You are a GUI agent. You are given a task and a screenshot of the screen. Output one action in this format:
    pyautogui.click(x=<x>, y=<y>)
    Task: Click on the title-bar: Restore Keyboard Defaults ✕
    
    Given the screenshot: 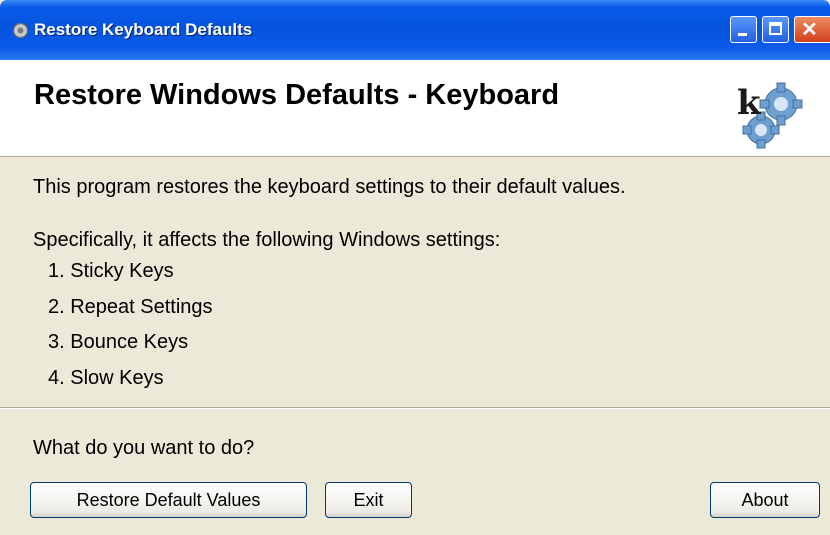 What is the action you would take?
    pyautogui.click(x=415, y=30)
    